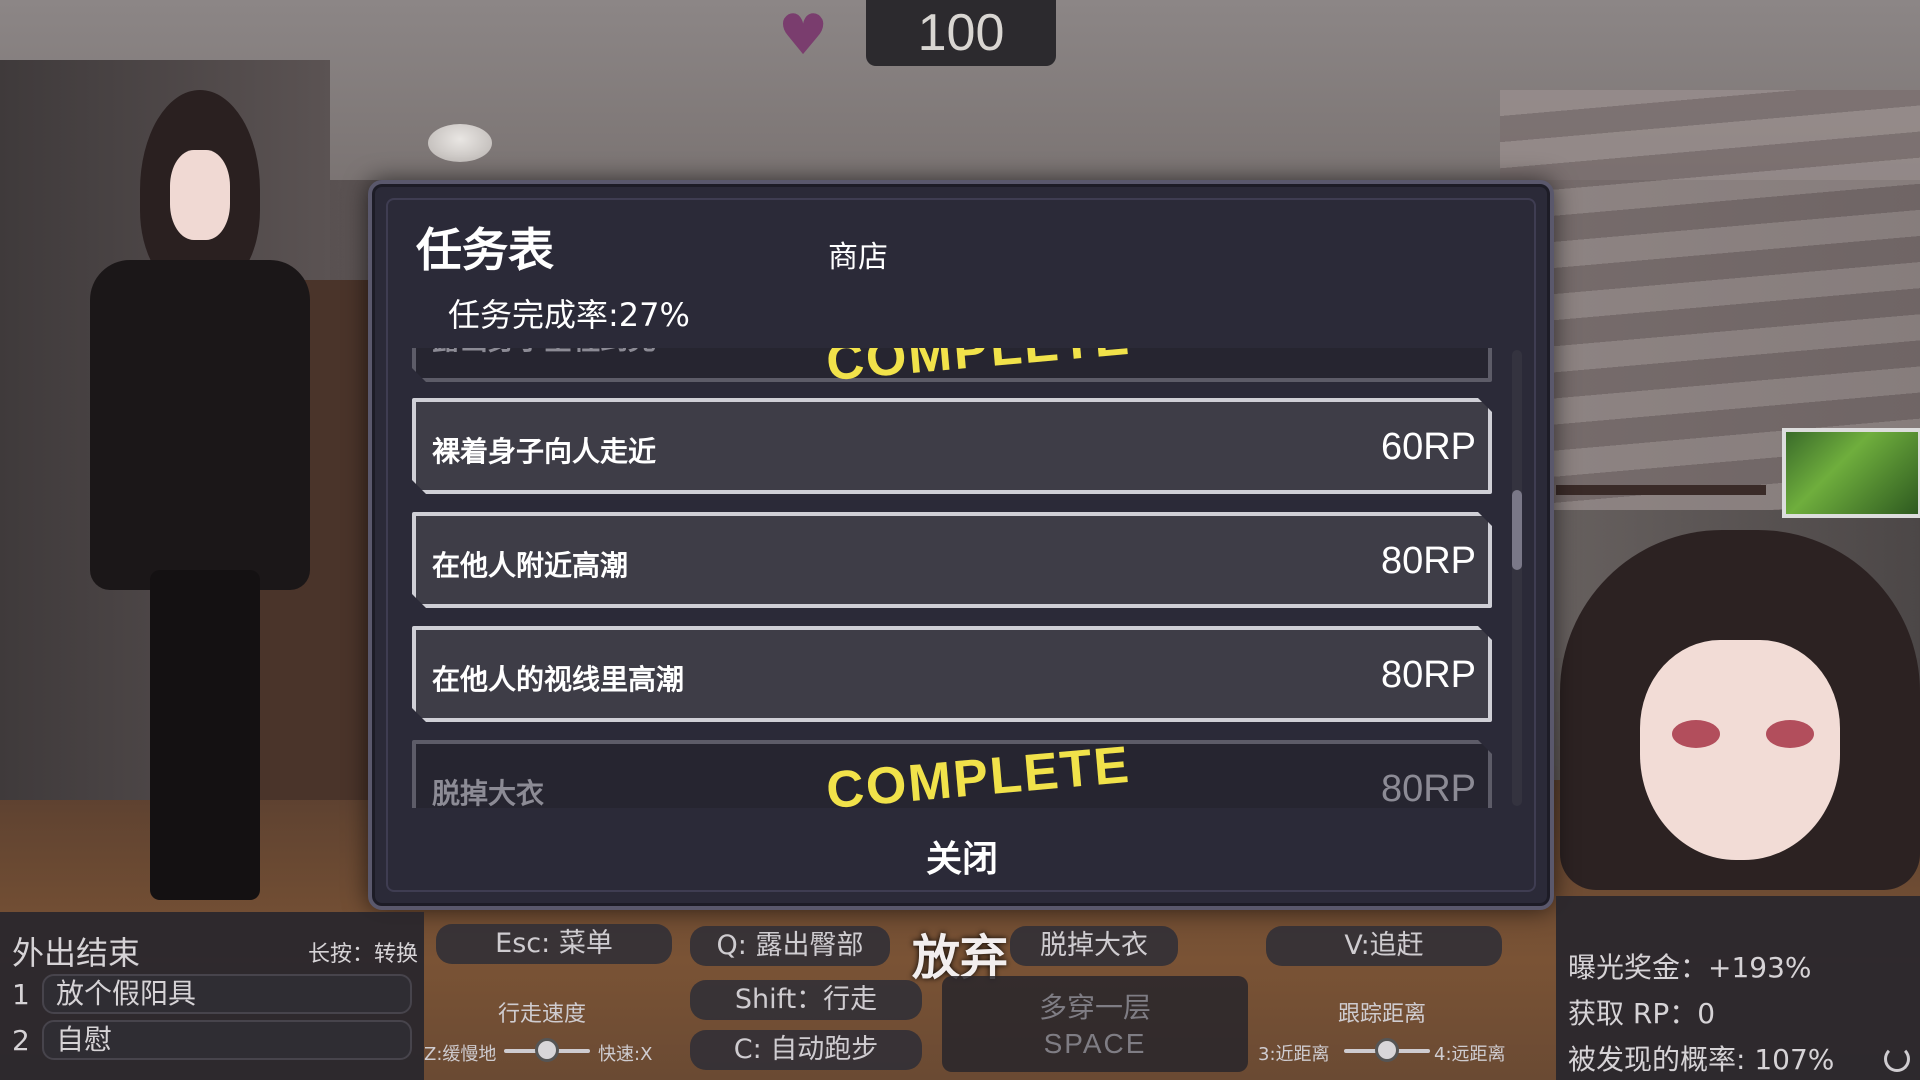  I want to click on option-label: 放个假阳具, so click(227, 994).